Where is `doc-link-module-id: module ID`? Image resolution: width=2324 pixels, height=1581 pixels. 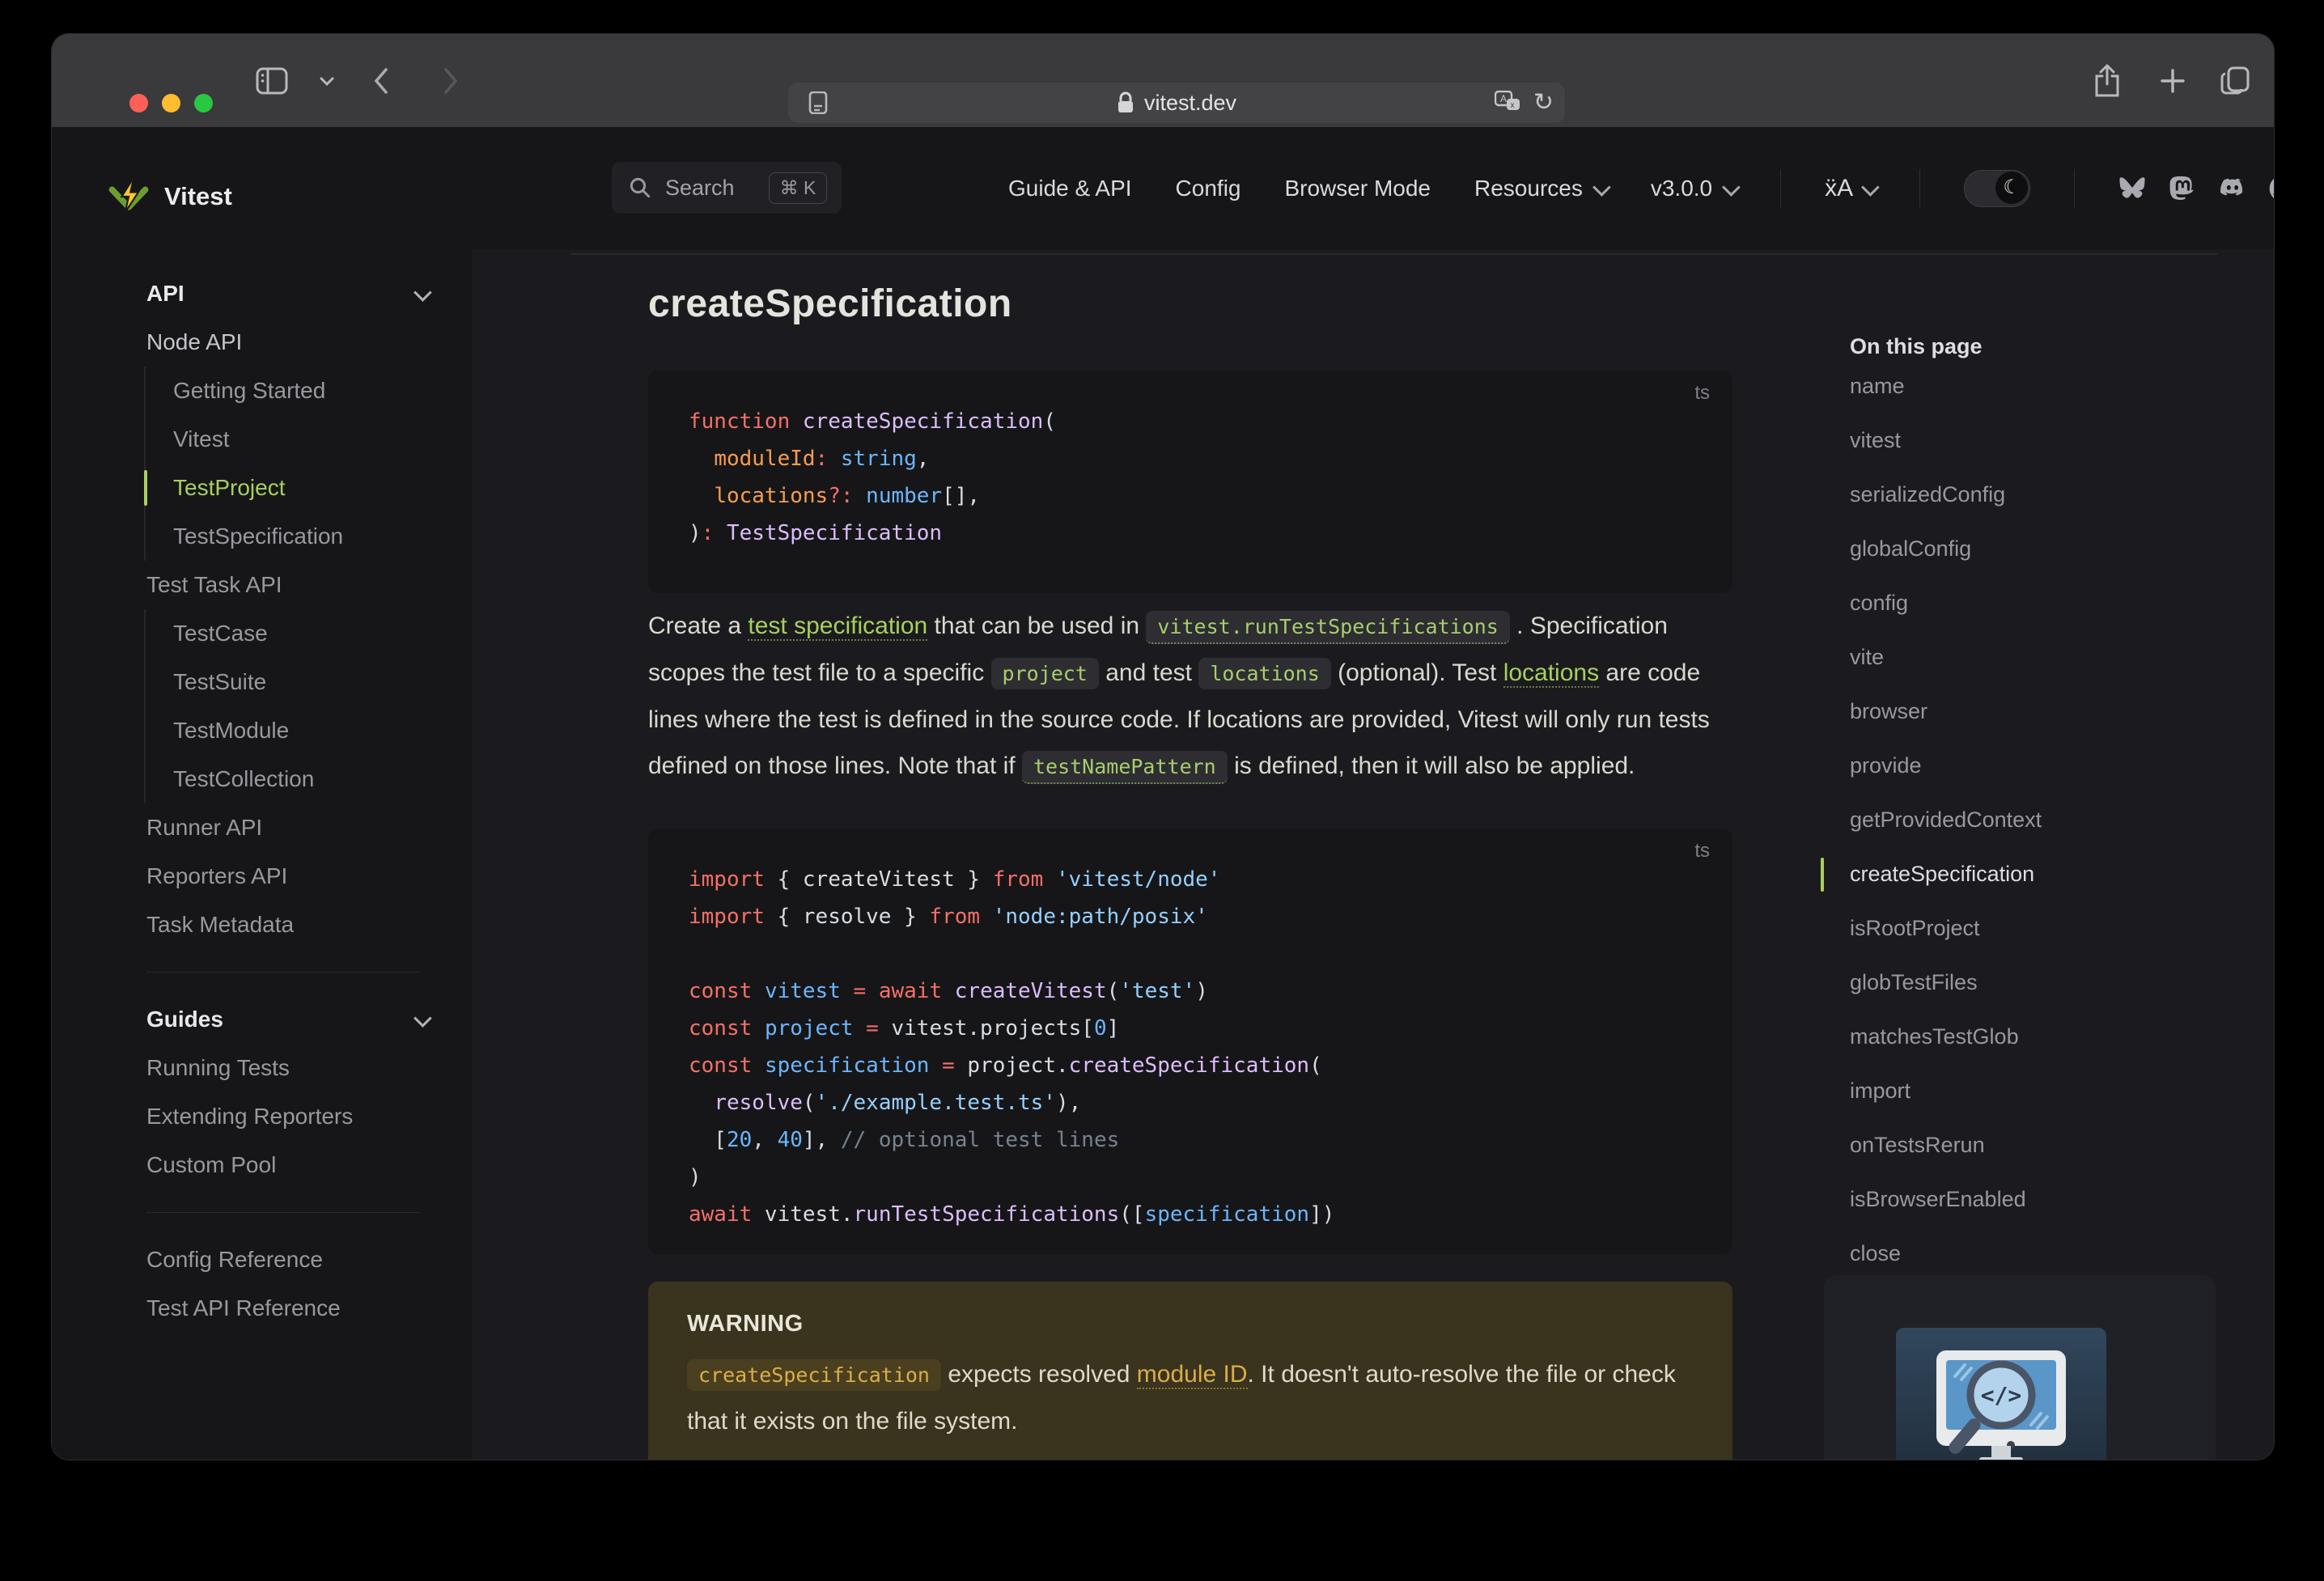 doc-link-module-id: module ID is located at coordinates (1192, 1375).